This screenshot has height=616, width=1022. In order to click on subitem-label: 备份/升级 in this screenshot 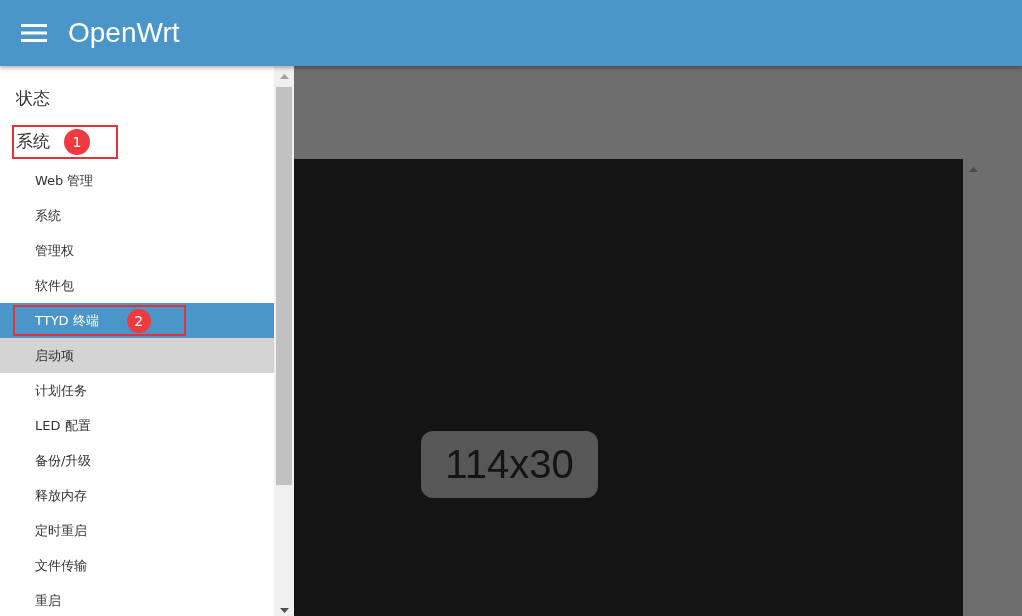, I will do `click(63, 460)`.